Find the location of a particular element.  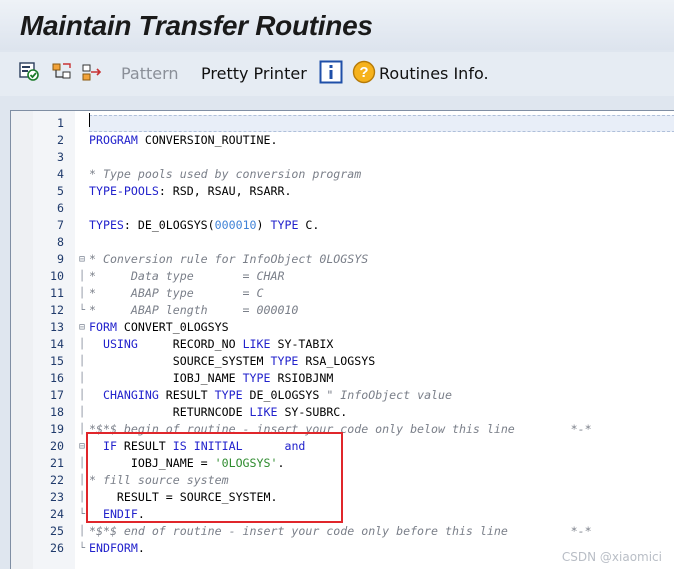

code-token: SY-SUBRC. is located at coordinates (312, 412).